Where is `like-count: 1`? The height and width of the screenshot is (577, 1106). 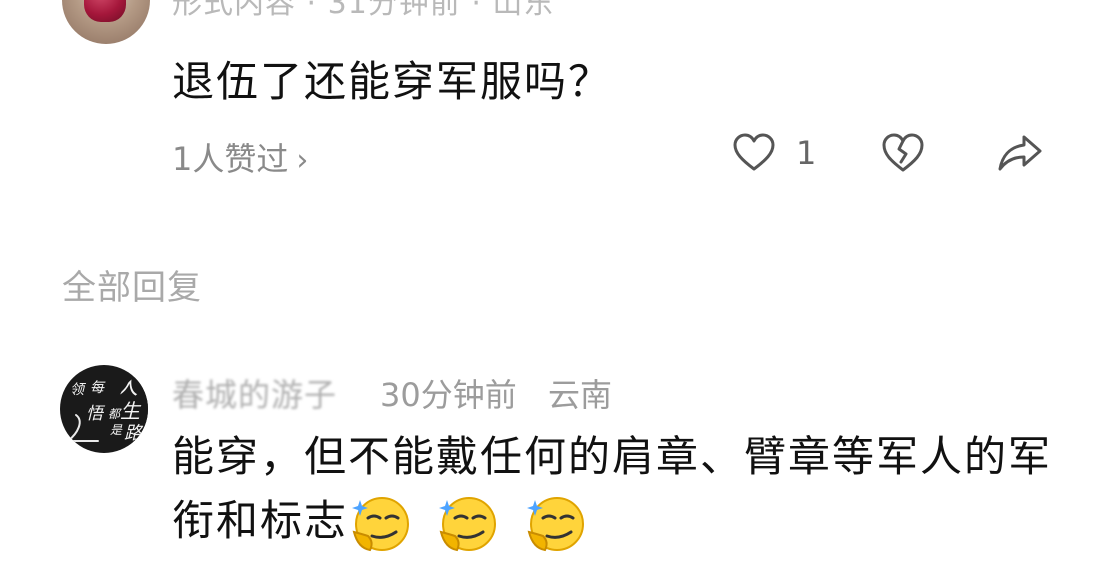 like-count: 1 is located at coordinates (806, 153).